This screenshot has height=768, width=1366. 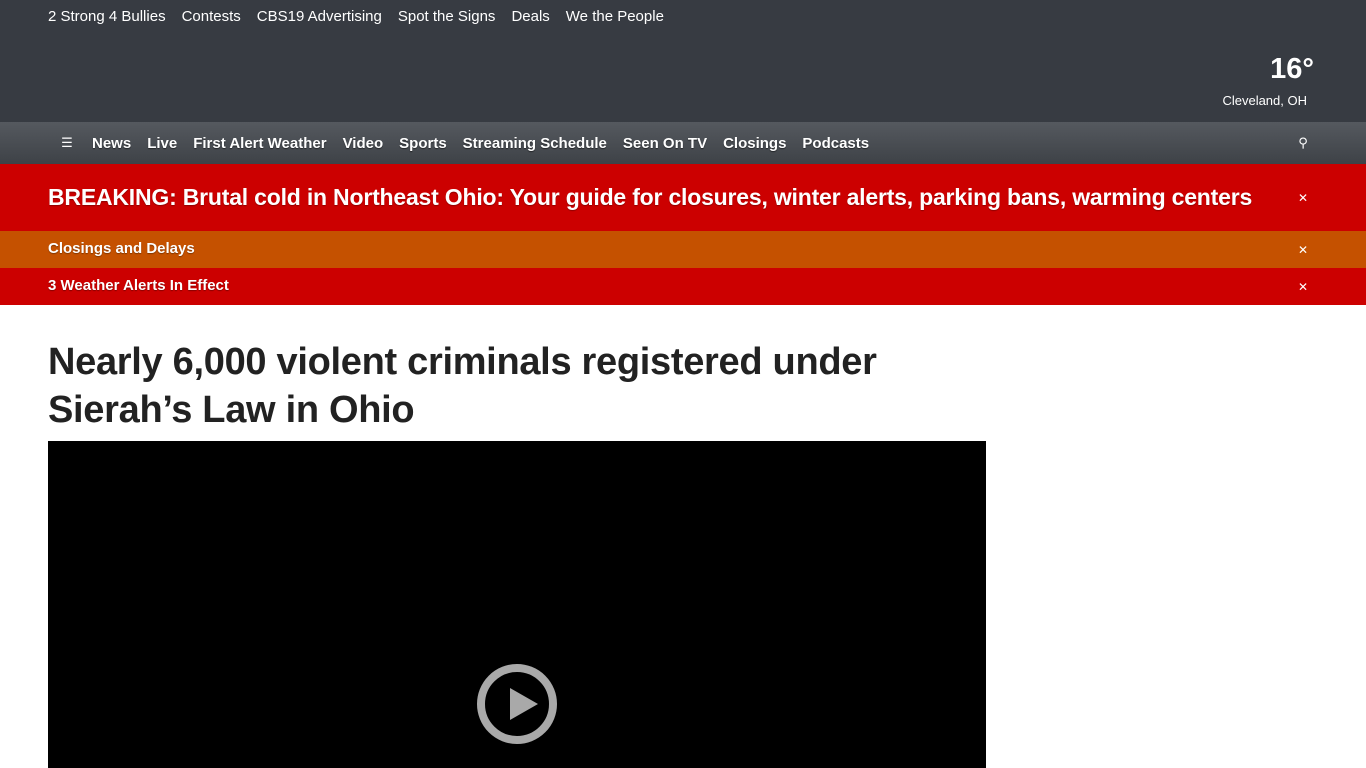 I want to click on play-triangle, so click(x=524, y=704).